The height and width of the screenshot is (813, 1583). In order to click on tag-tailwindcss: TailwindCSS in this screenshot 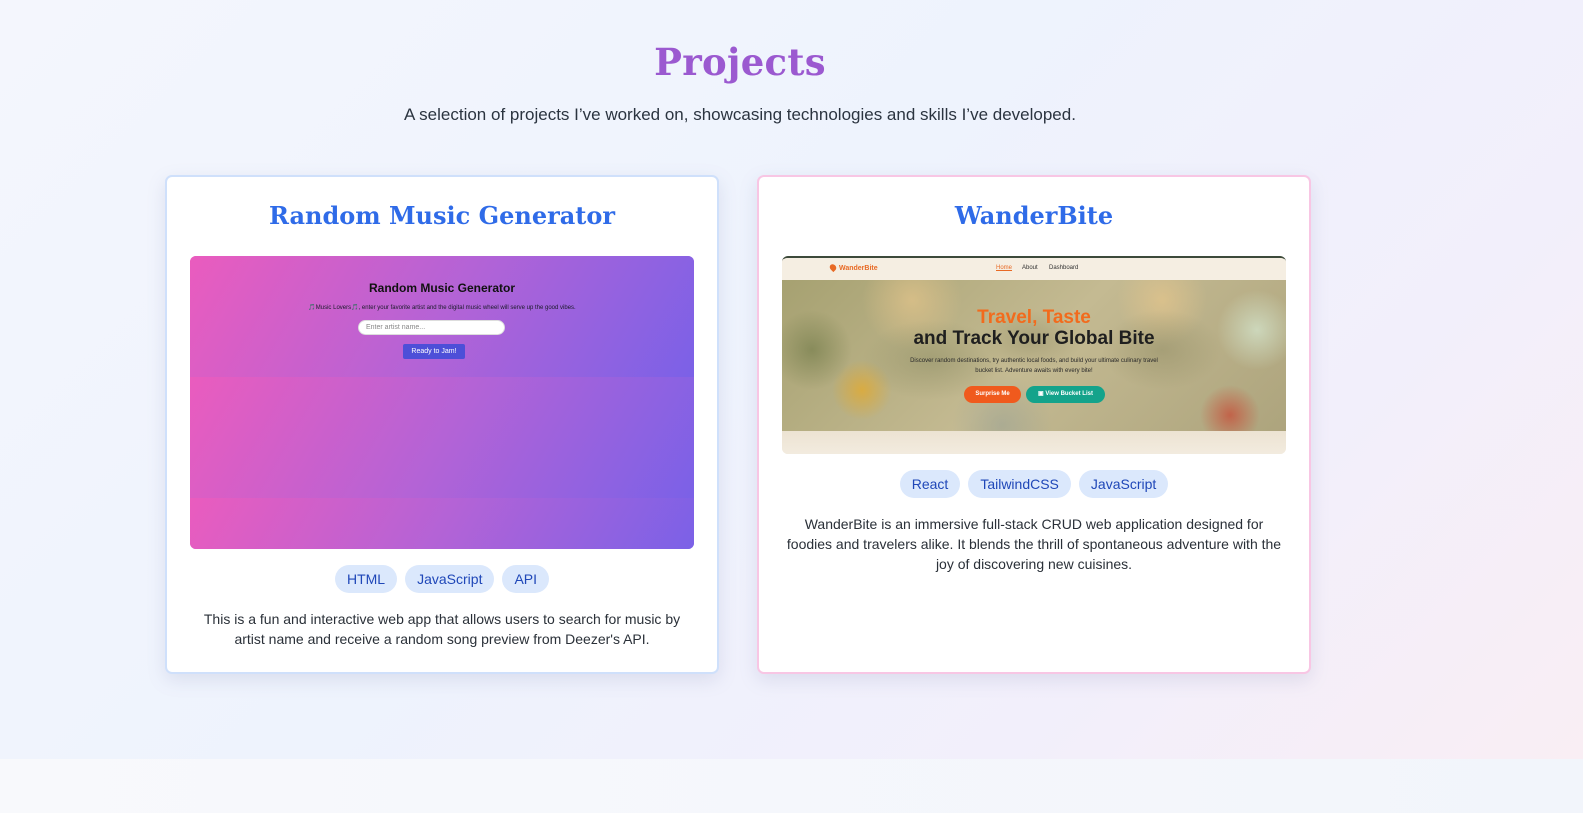, I will do `click(1019, 484)`.